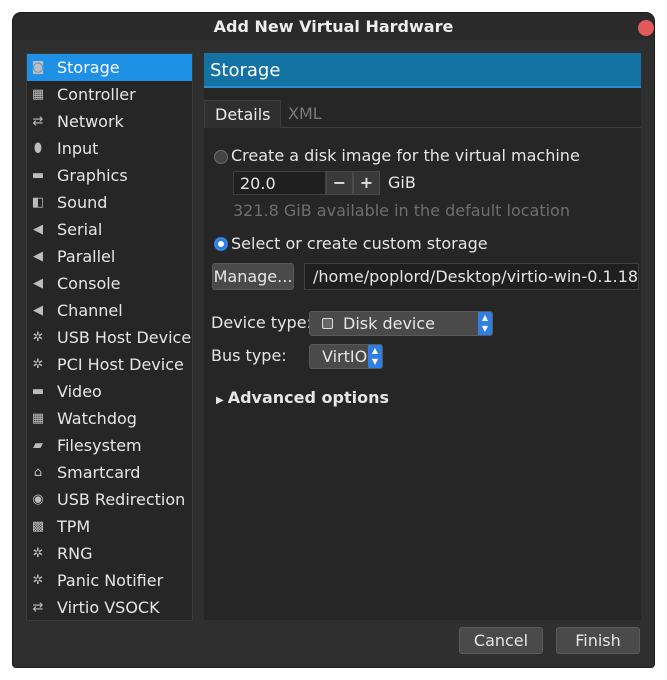 The width and height of the screenshot is (667, 680). I want to click on sidebar-item-label: PCI Host Device, so click(120, 364).